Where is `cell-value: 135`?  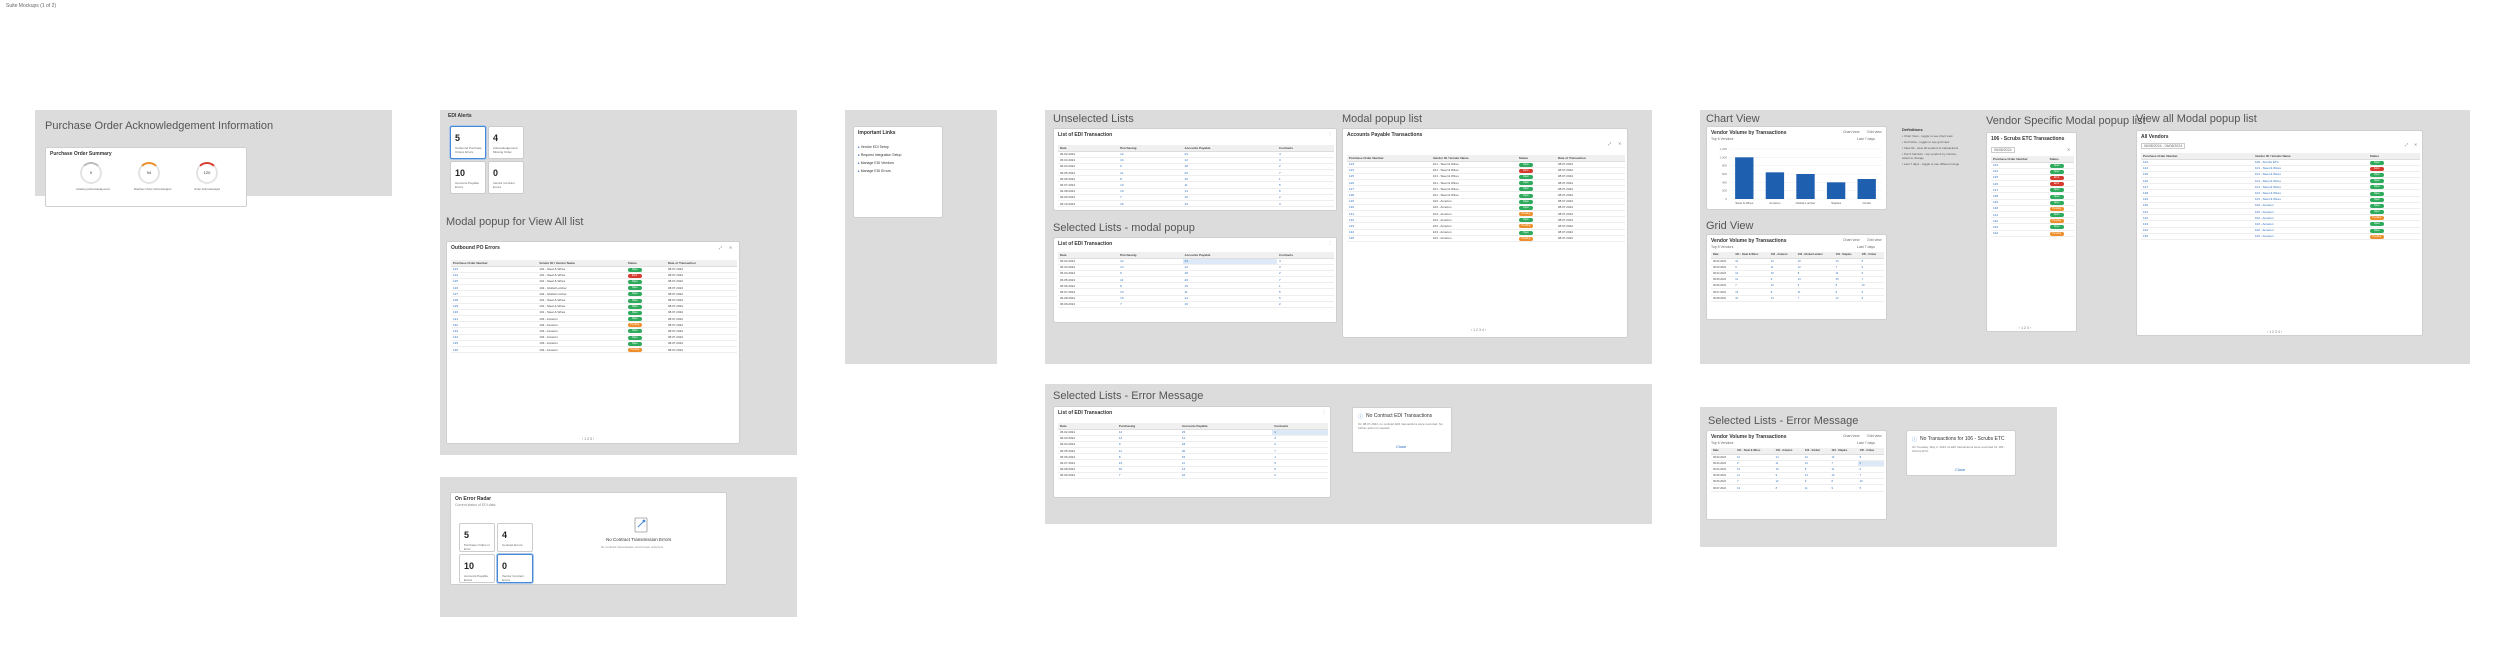
cell-value: 135 is located at coordinates (1351, 238).